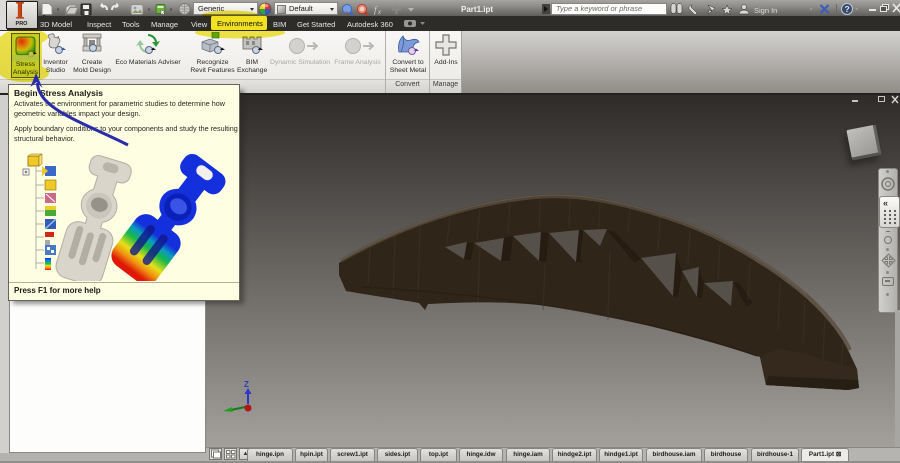  I want to click on svg-text: x, so click(379, 13).